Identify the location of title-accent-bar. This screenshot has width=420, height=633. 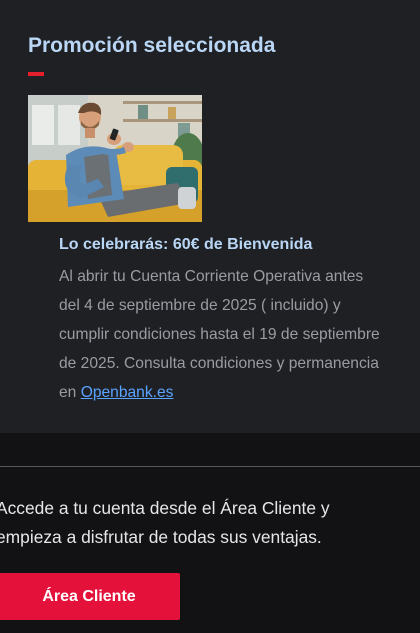
(36, 74).